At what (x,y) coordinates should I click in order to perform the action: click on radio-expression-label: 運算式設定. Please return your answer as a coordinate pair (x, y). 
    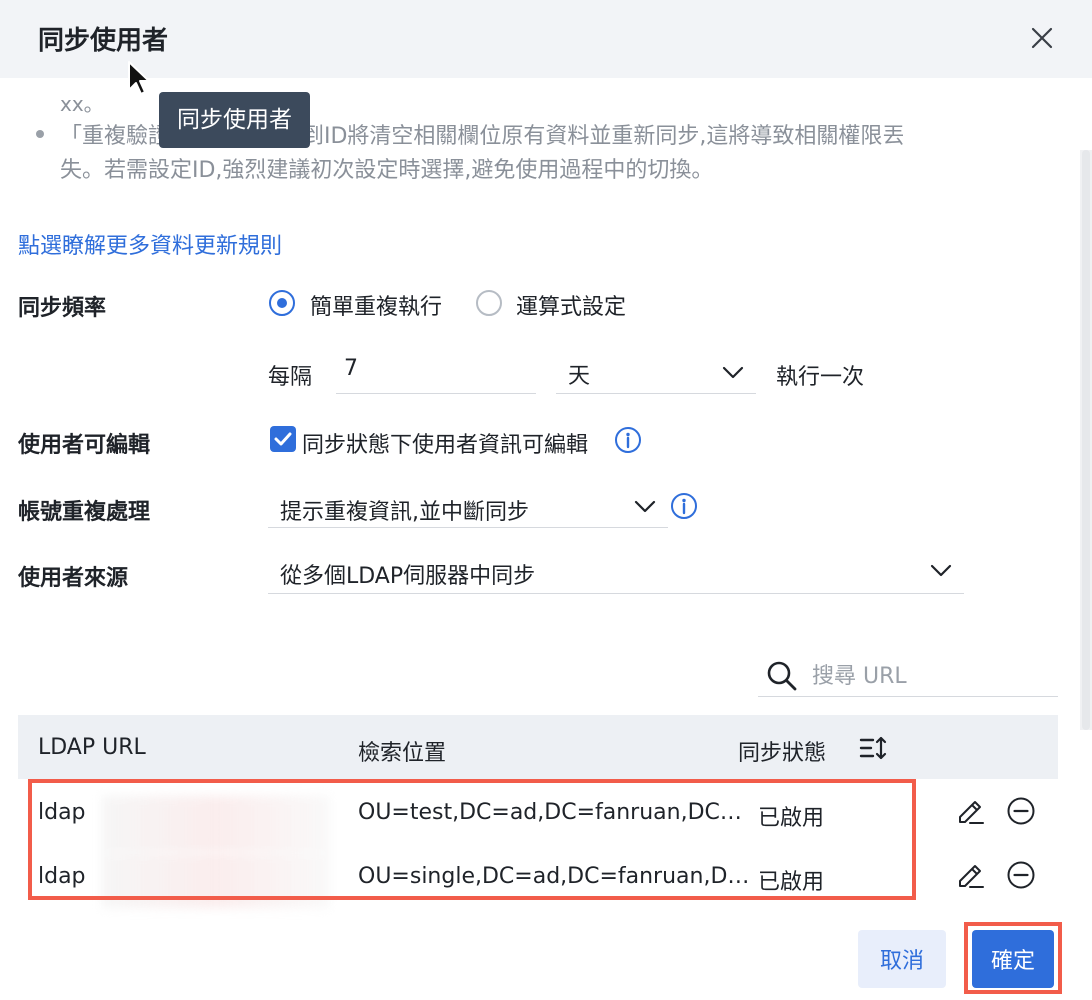
    Looking at the image, I should click on (571, 305).